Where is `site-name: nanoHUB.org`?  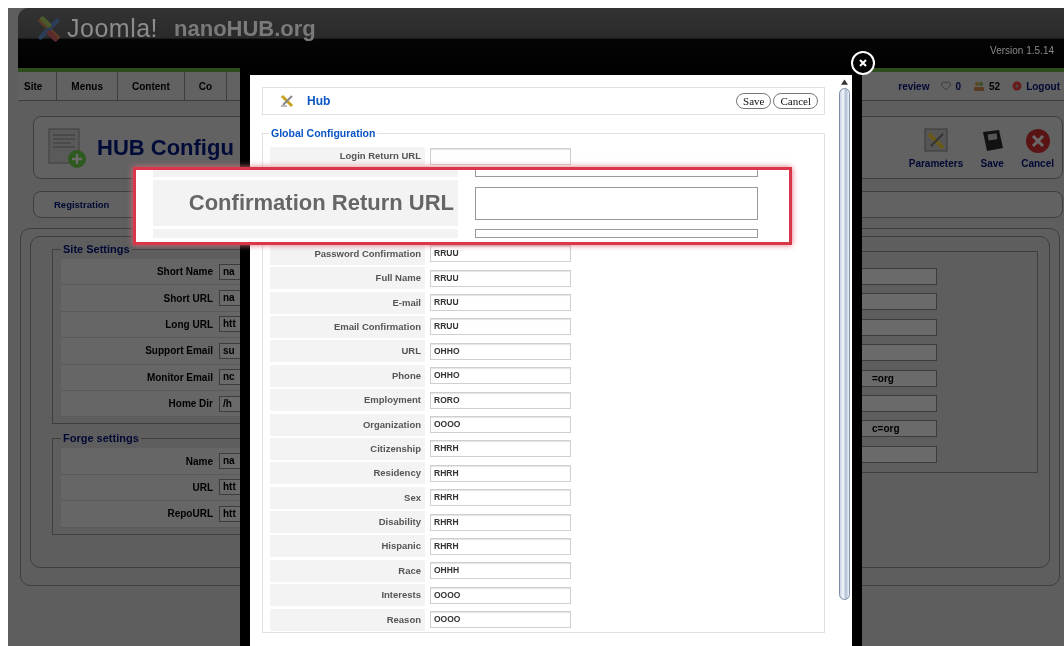
site-name: nanoHUB.org is located at coordinates (245, 28).